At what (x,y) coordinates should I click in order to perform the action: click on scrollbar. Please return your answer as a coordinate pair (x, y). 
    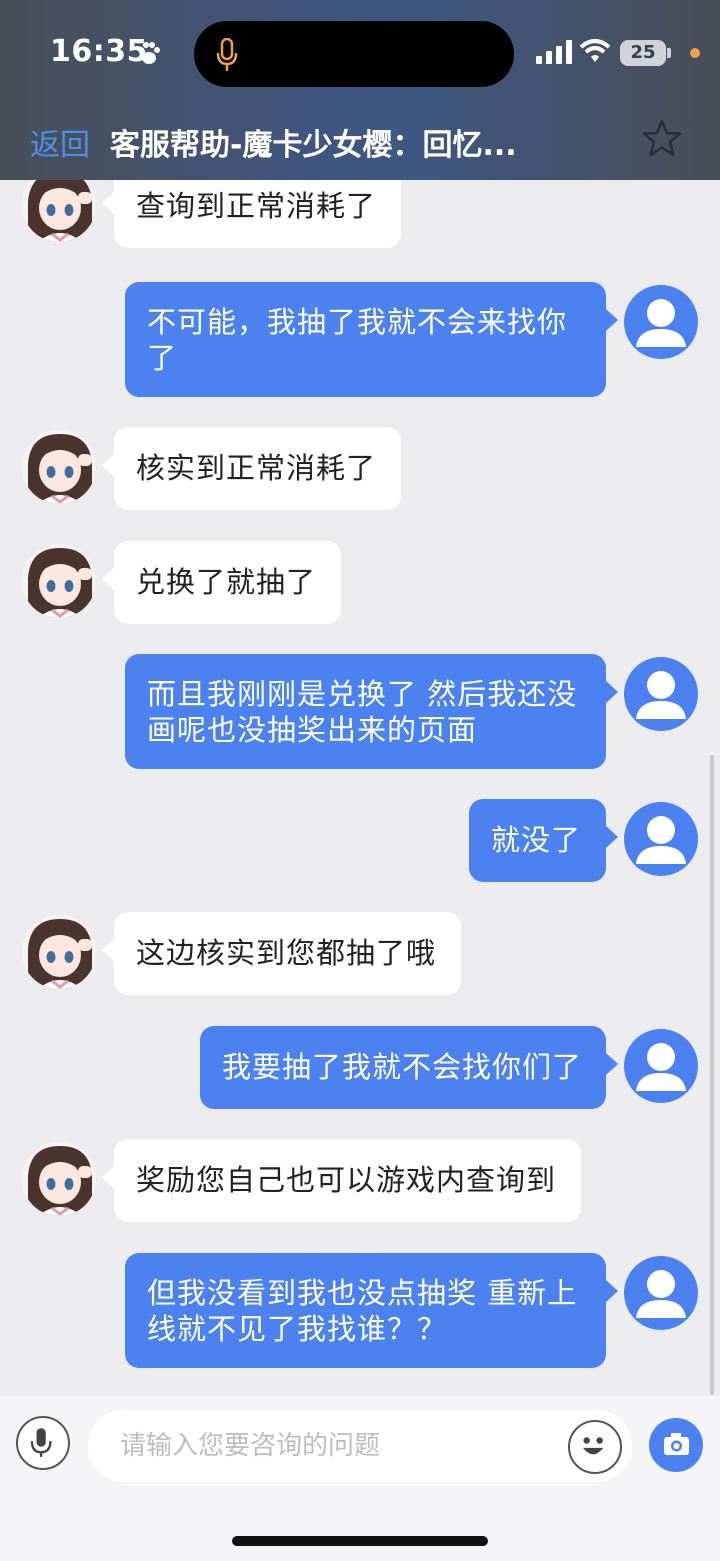
    Looking at the image, I should click on (712, 1075).